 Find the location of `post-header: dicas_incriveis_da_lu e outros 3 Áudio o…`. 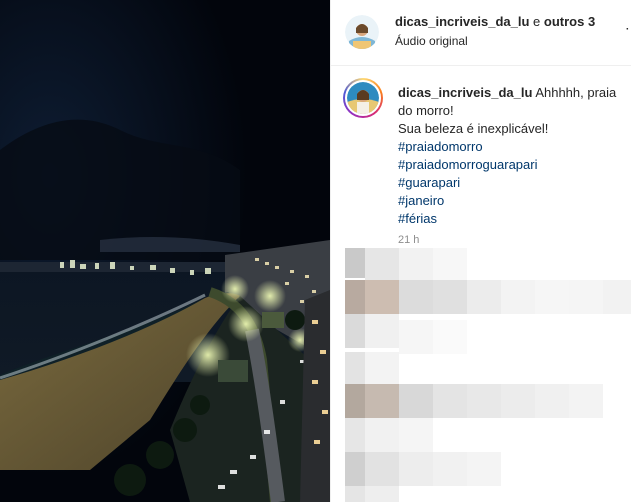

post-header: dicas_incriveis_da_lu e outros 3 Áudio o… is located at coordinates (481, 33).